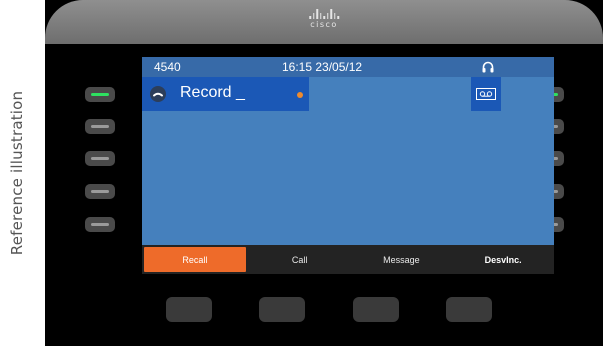 This screenshot has width=603, height=346. I want to click on softkey-recall: Recall, so click(195, 259).